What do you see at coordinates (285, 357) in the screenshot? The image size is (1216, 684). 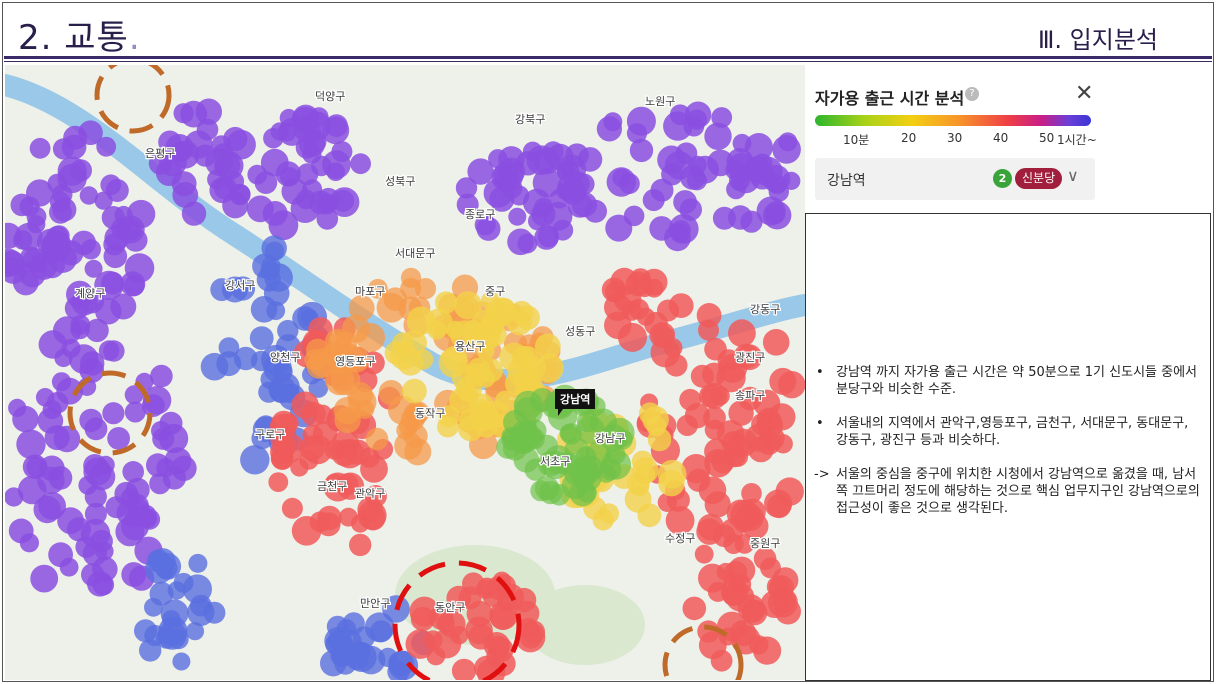 I see `district-label: 양천구` at bounding box center [285, 357].